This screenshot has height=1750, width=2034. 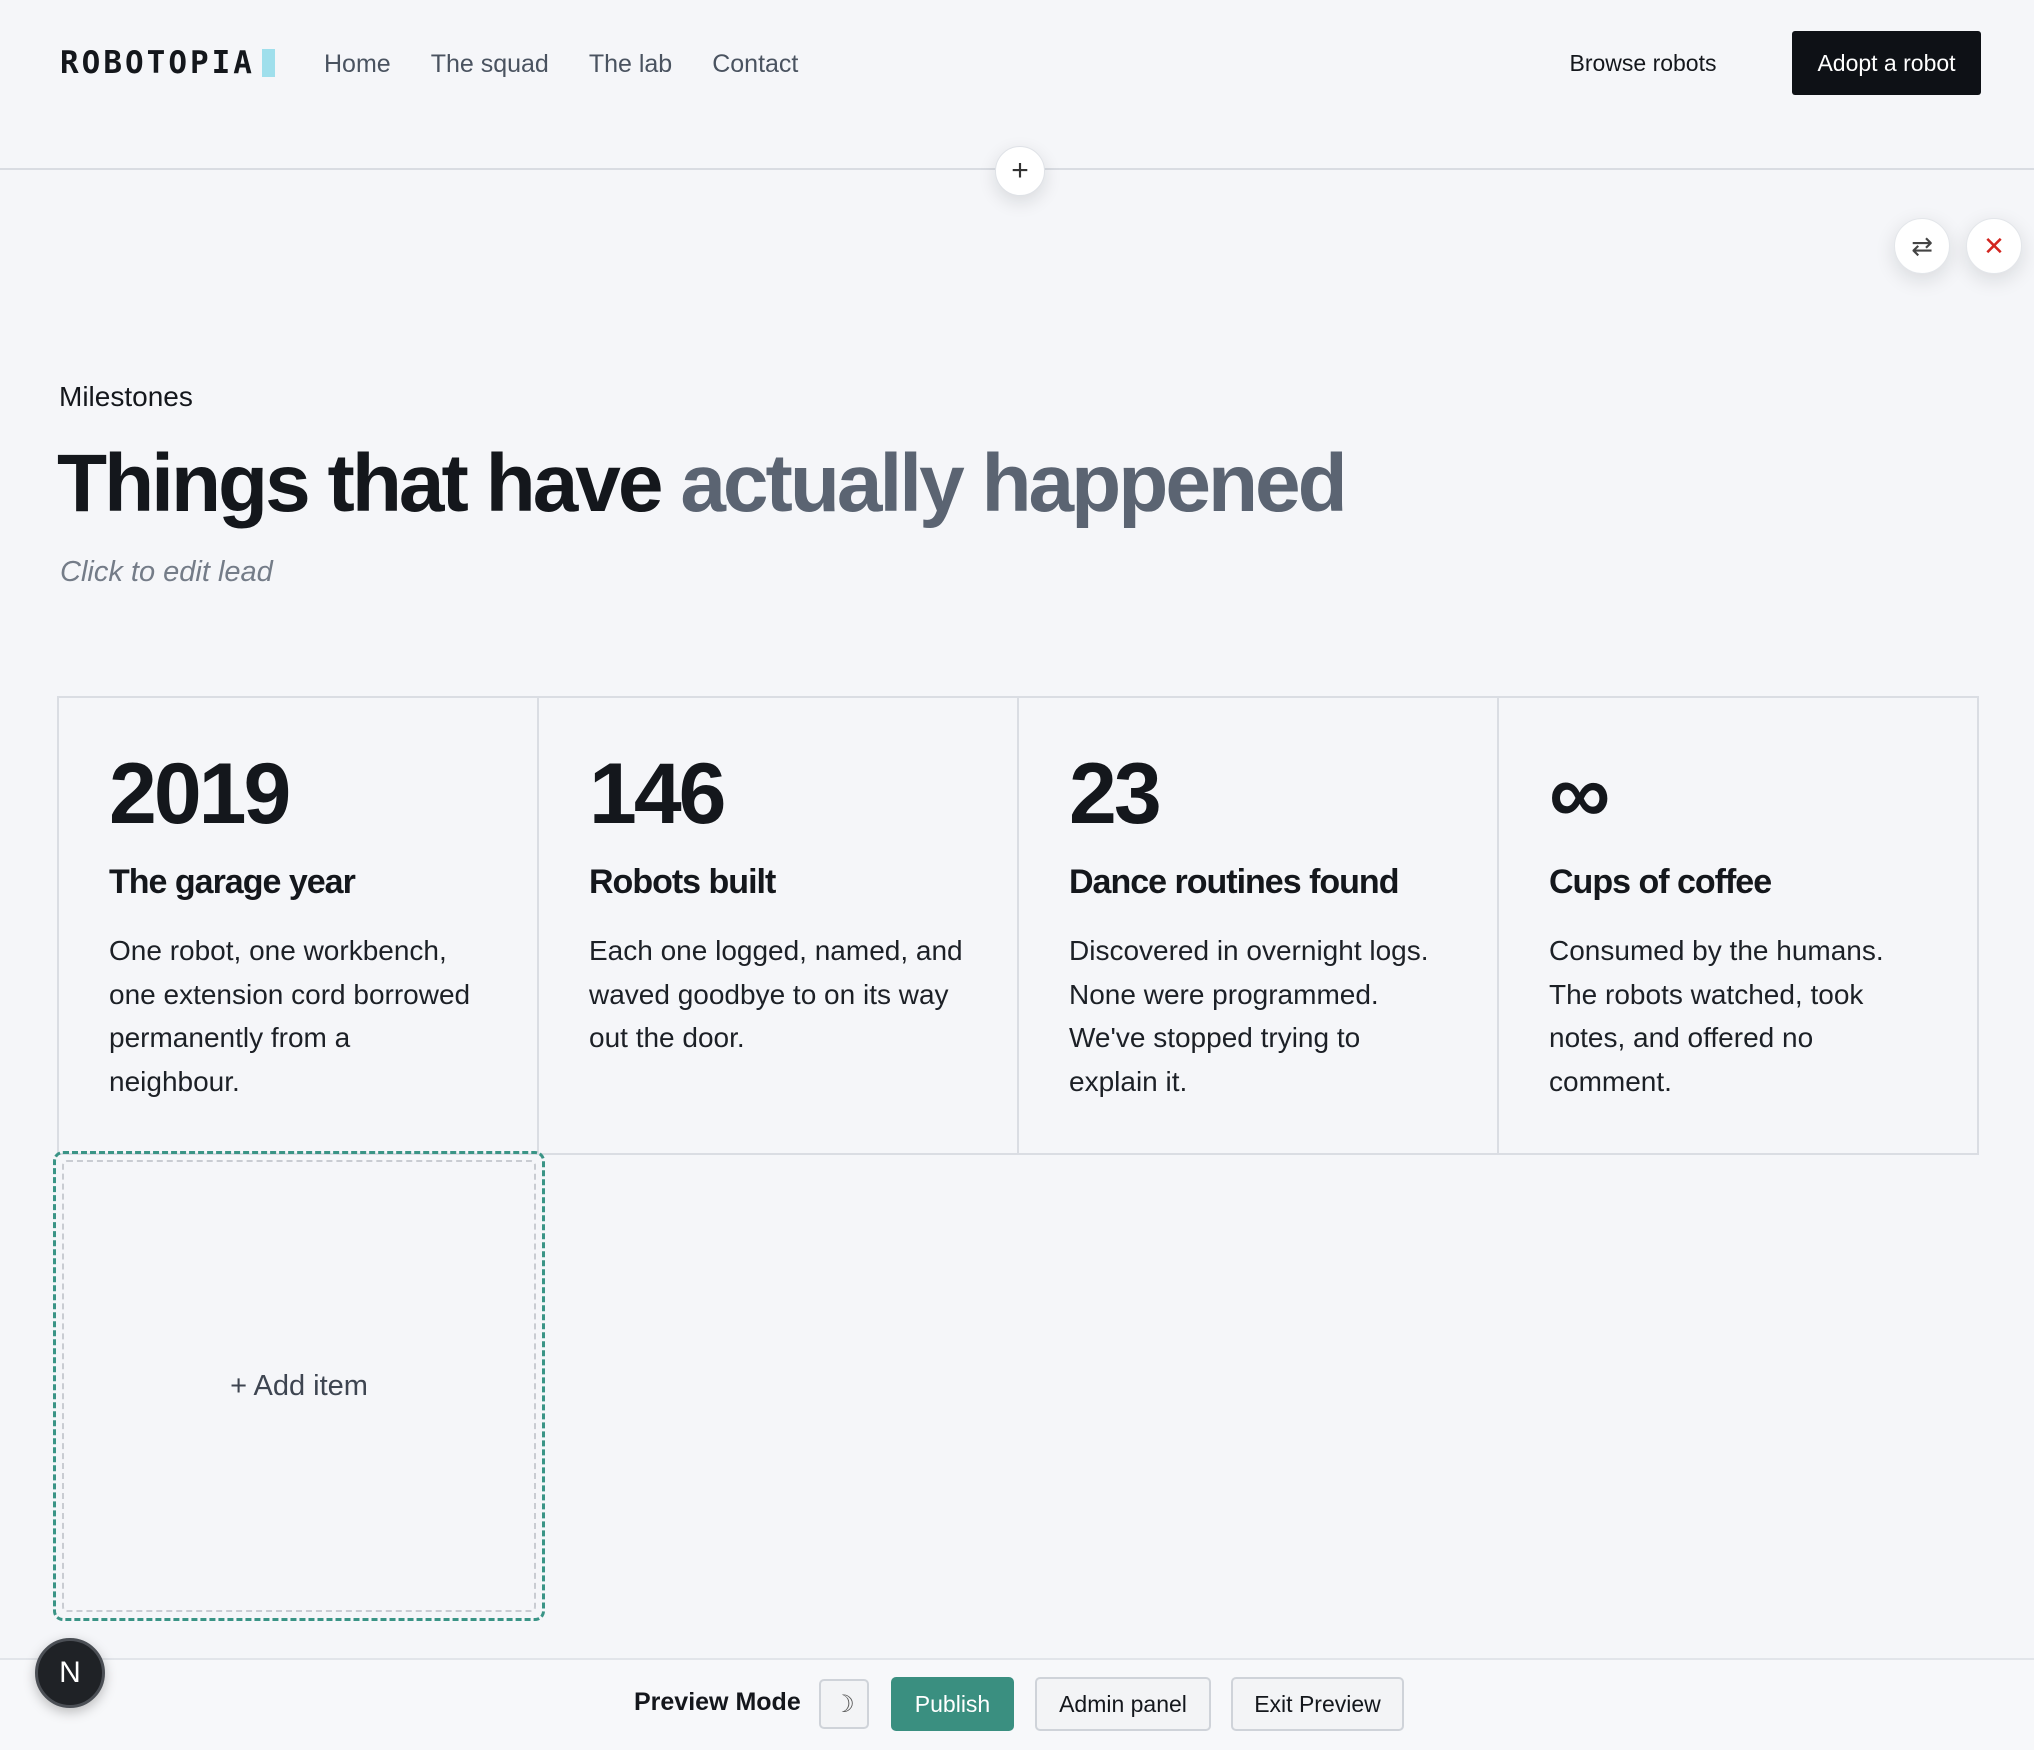 What do you see at coordinates (490, 64) in the screenshot?
I see `nav-link-the-squad: The squad` at bounding box center [490, 64].